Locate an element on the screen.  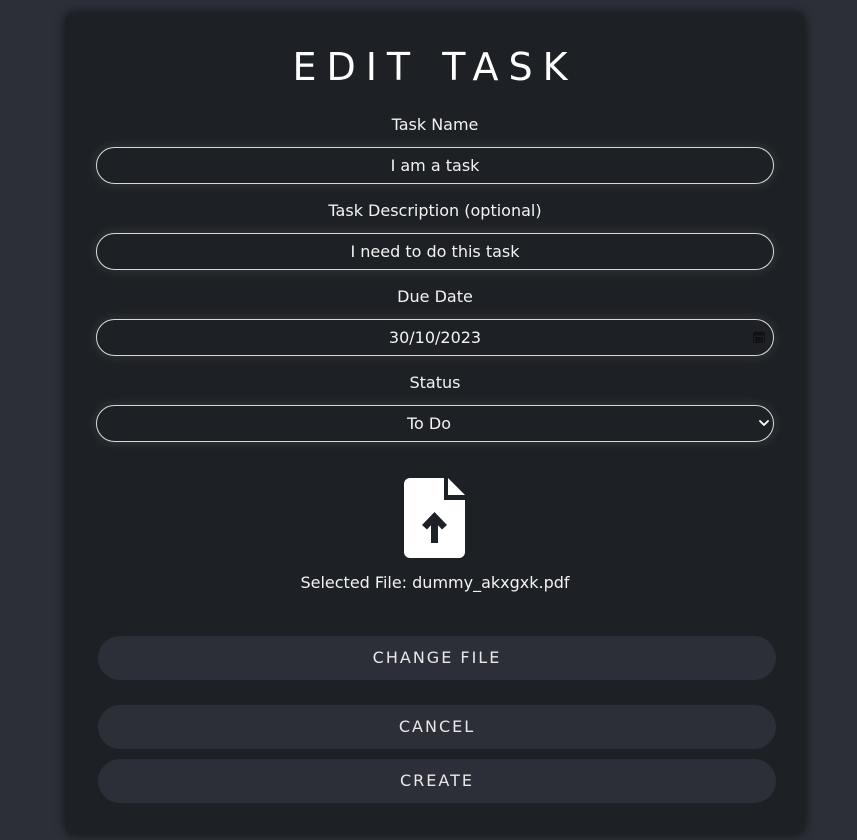
task-name-value: I am a task is located at coordinates (435, 165).